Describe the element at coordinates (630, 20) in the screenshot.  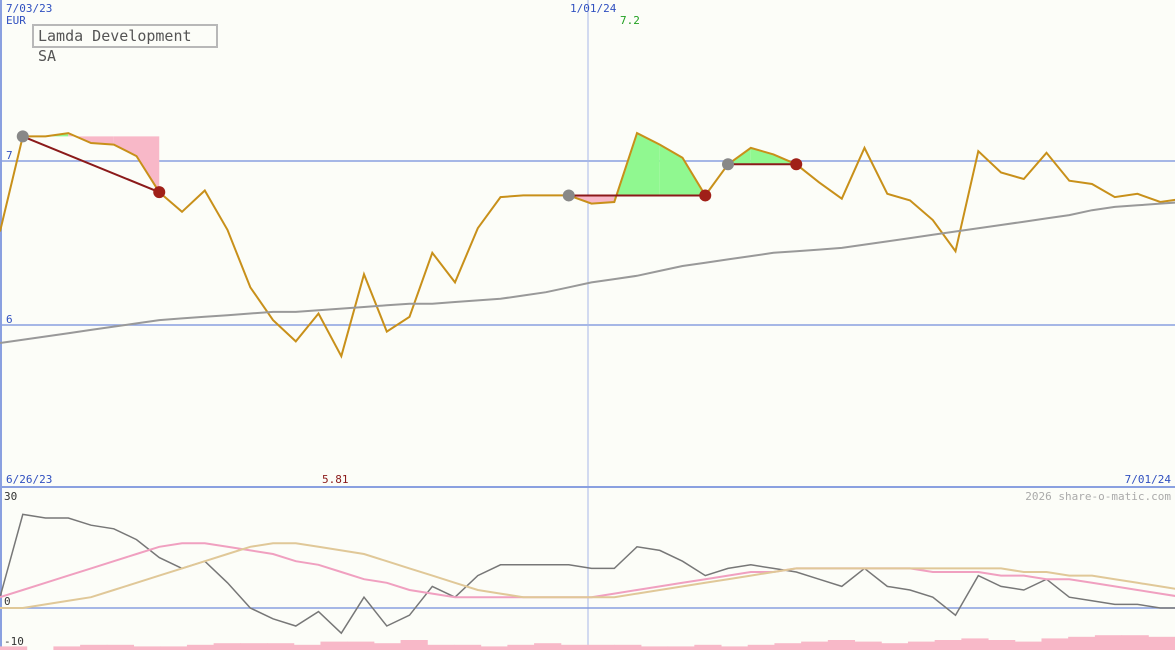
I see `max-value-label: 7.2` at that location.